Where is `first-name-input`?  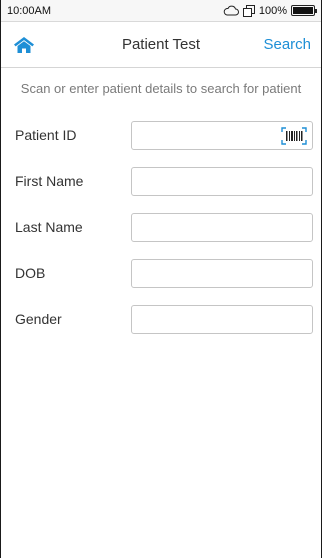 first-name-input is located at coordinates (222, 181).